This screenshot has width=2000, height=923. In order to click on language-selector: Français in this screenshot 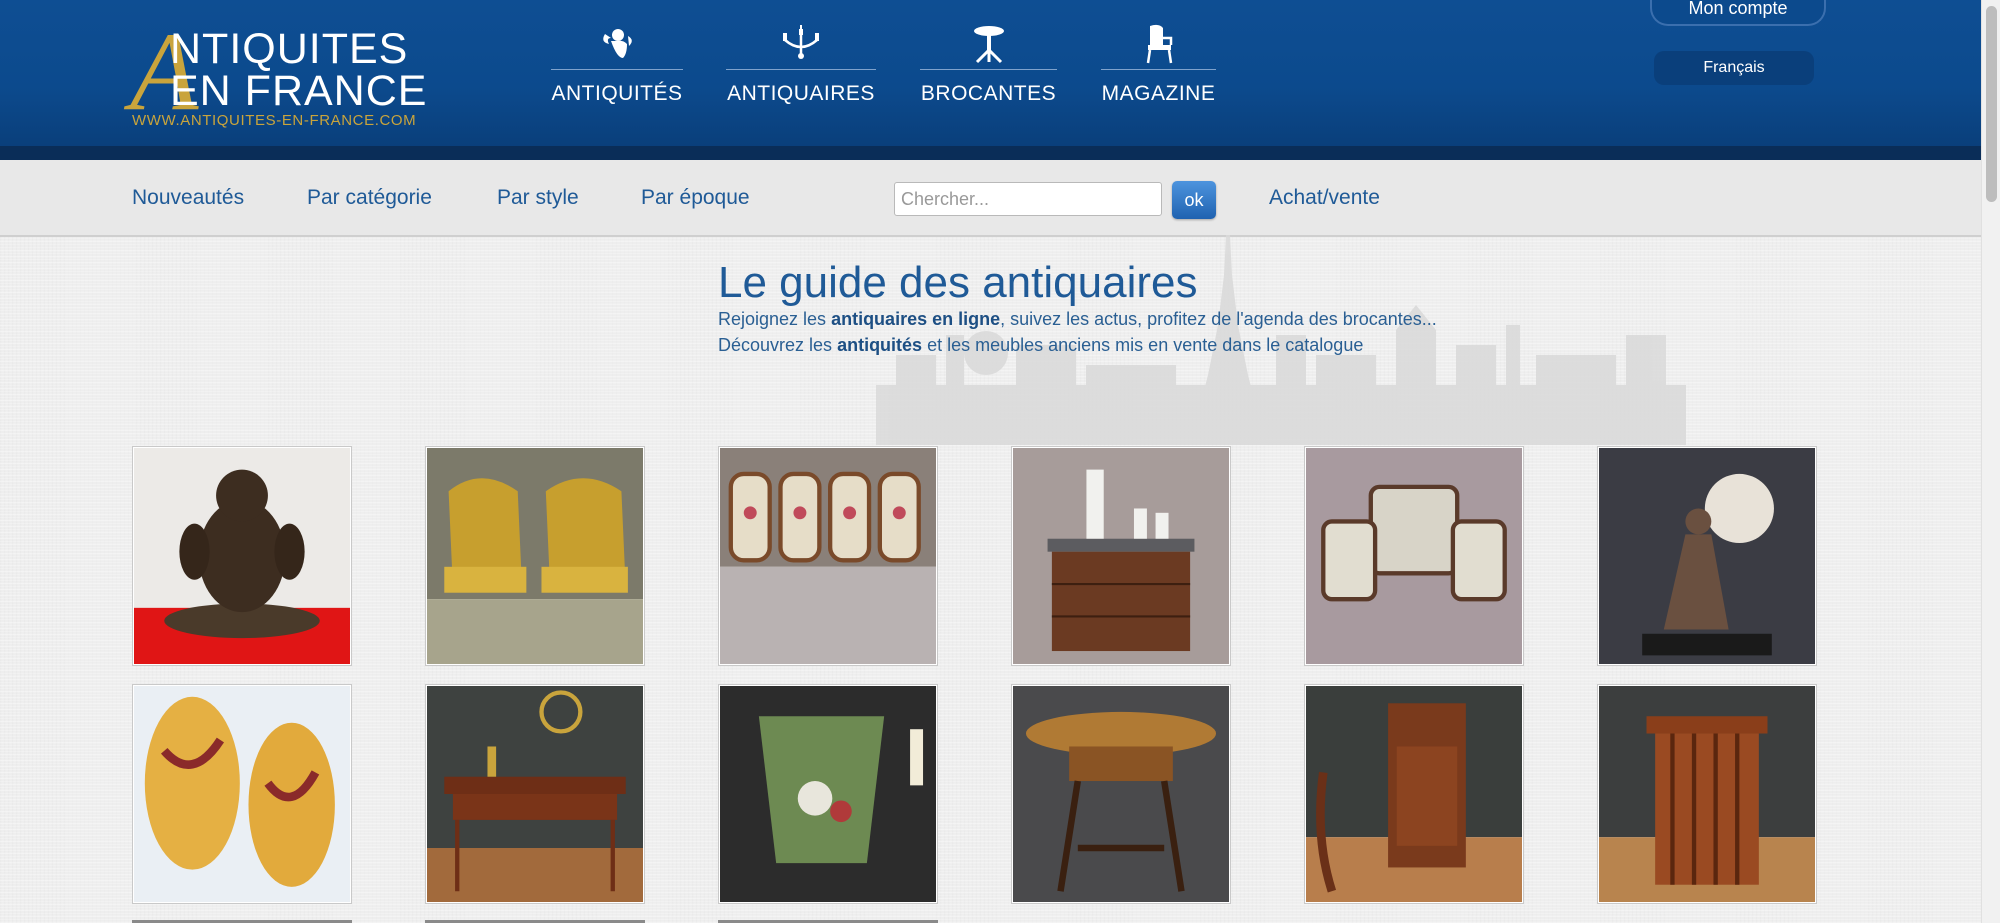, I will do `click(1734, 68)`.